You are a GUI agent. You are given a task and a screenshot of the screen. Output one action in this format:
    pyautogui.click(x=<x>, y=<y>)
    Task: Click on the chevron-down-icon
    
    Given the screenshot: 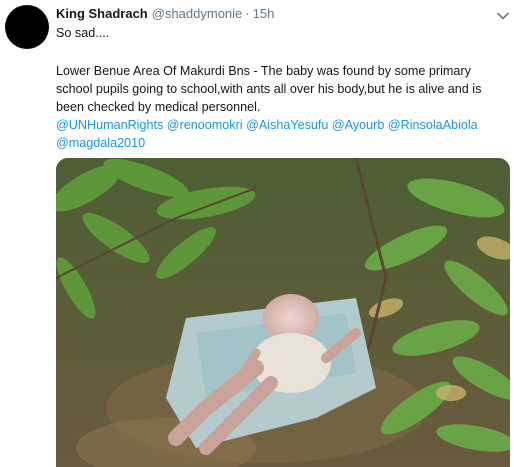 What is the action you would take?
    pyautogui.click(x=503, y=16)
    